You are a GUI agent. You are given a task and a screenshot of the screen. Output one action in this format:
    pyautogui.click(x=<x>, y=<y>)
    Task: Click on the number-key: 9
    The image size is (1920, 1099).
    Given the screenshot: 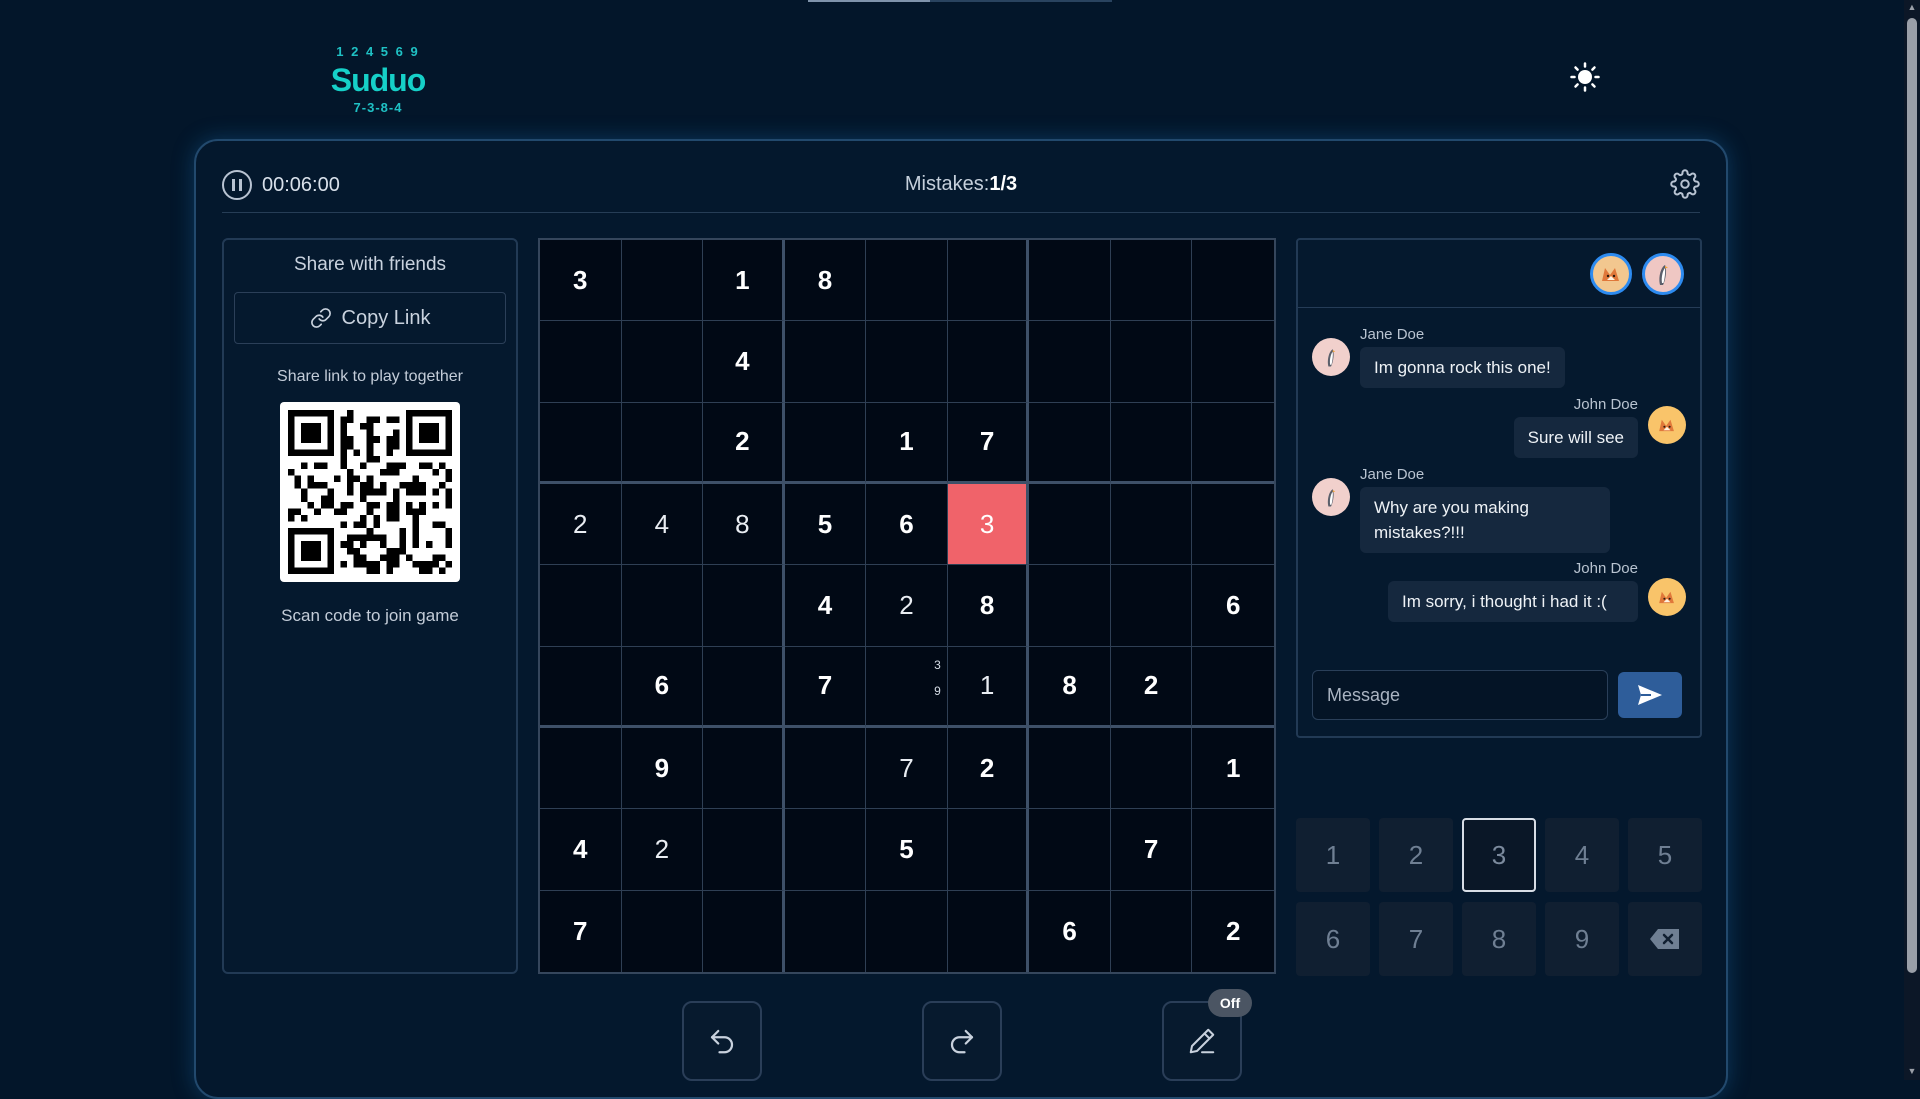 What is the action you would take?
    pyautogui.click(x=1582, y=939)
    